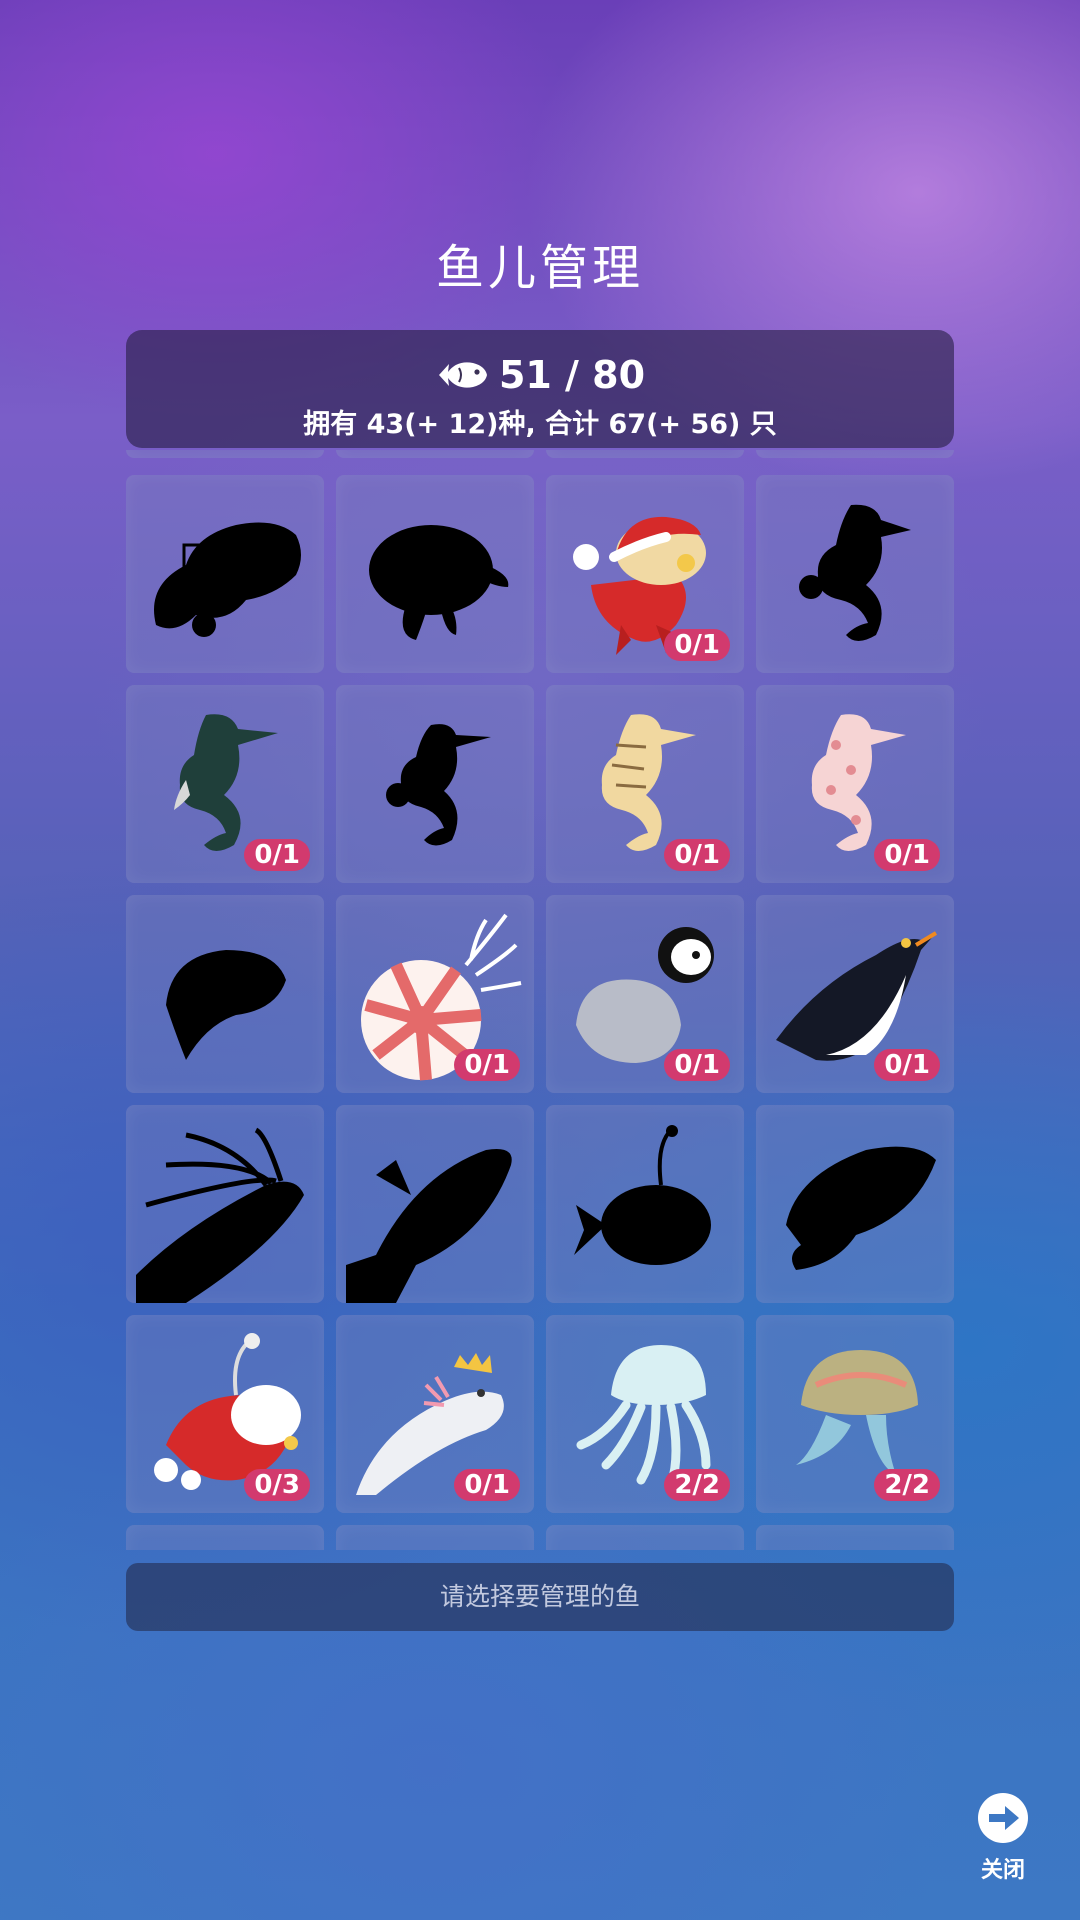 The width and height of the screenshot is (1080, 1920). I want to click on fish-count: 51 / 80, so click(572, 375).